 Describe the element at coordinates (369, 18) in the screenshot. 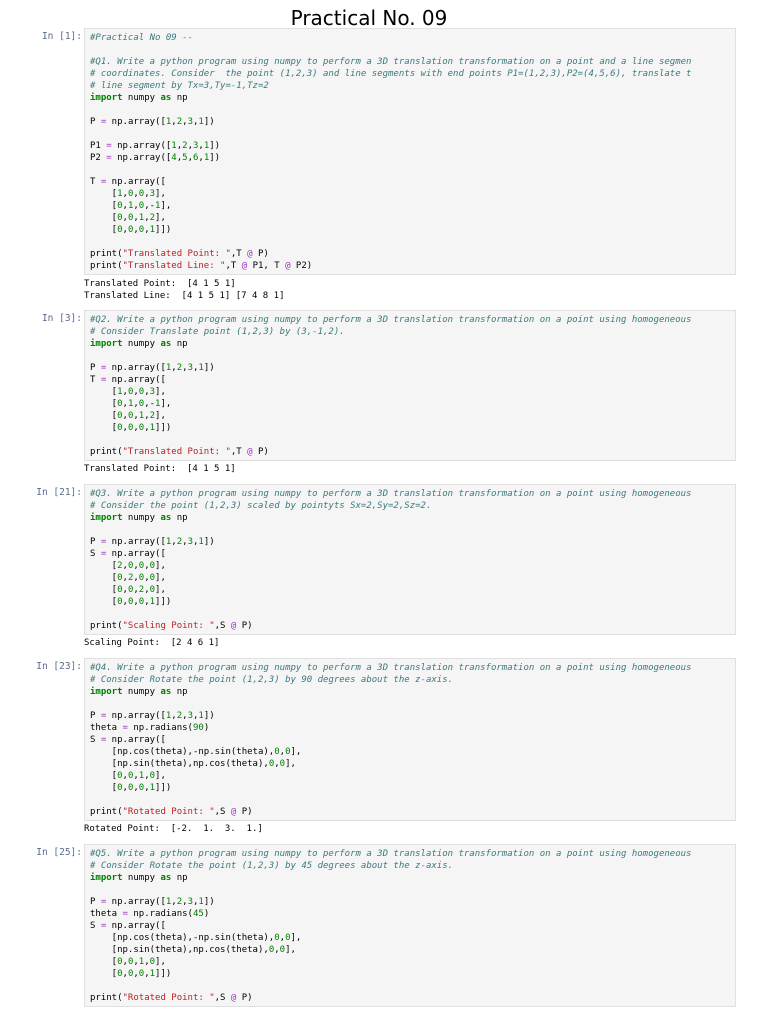

I see `page-title: Practical No. 09` at that location.